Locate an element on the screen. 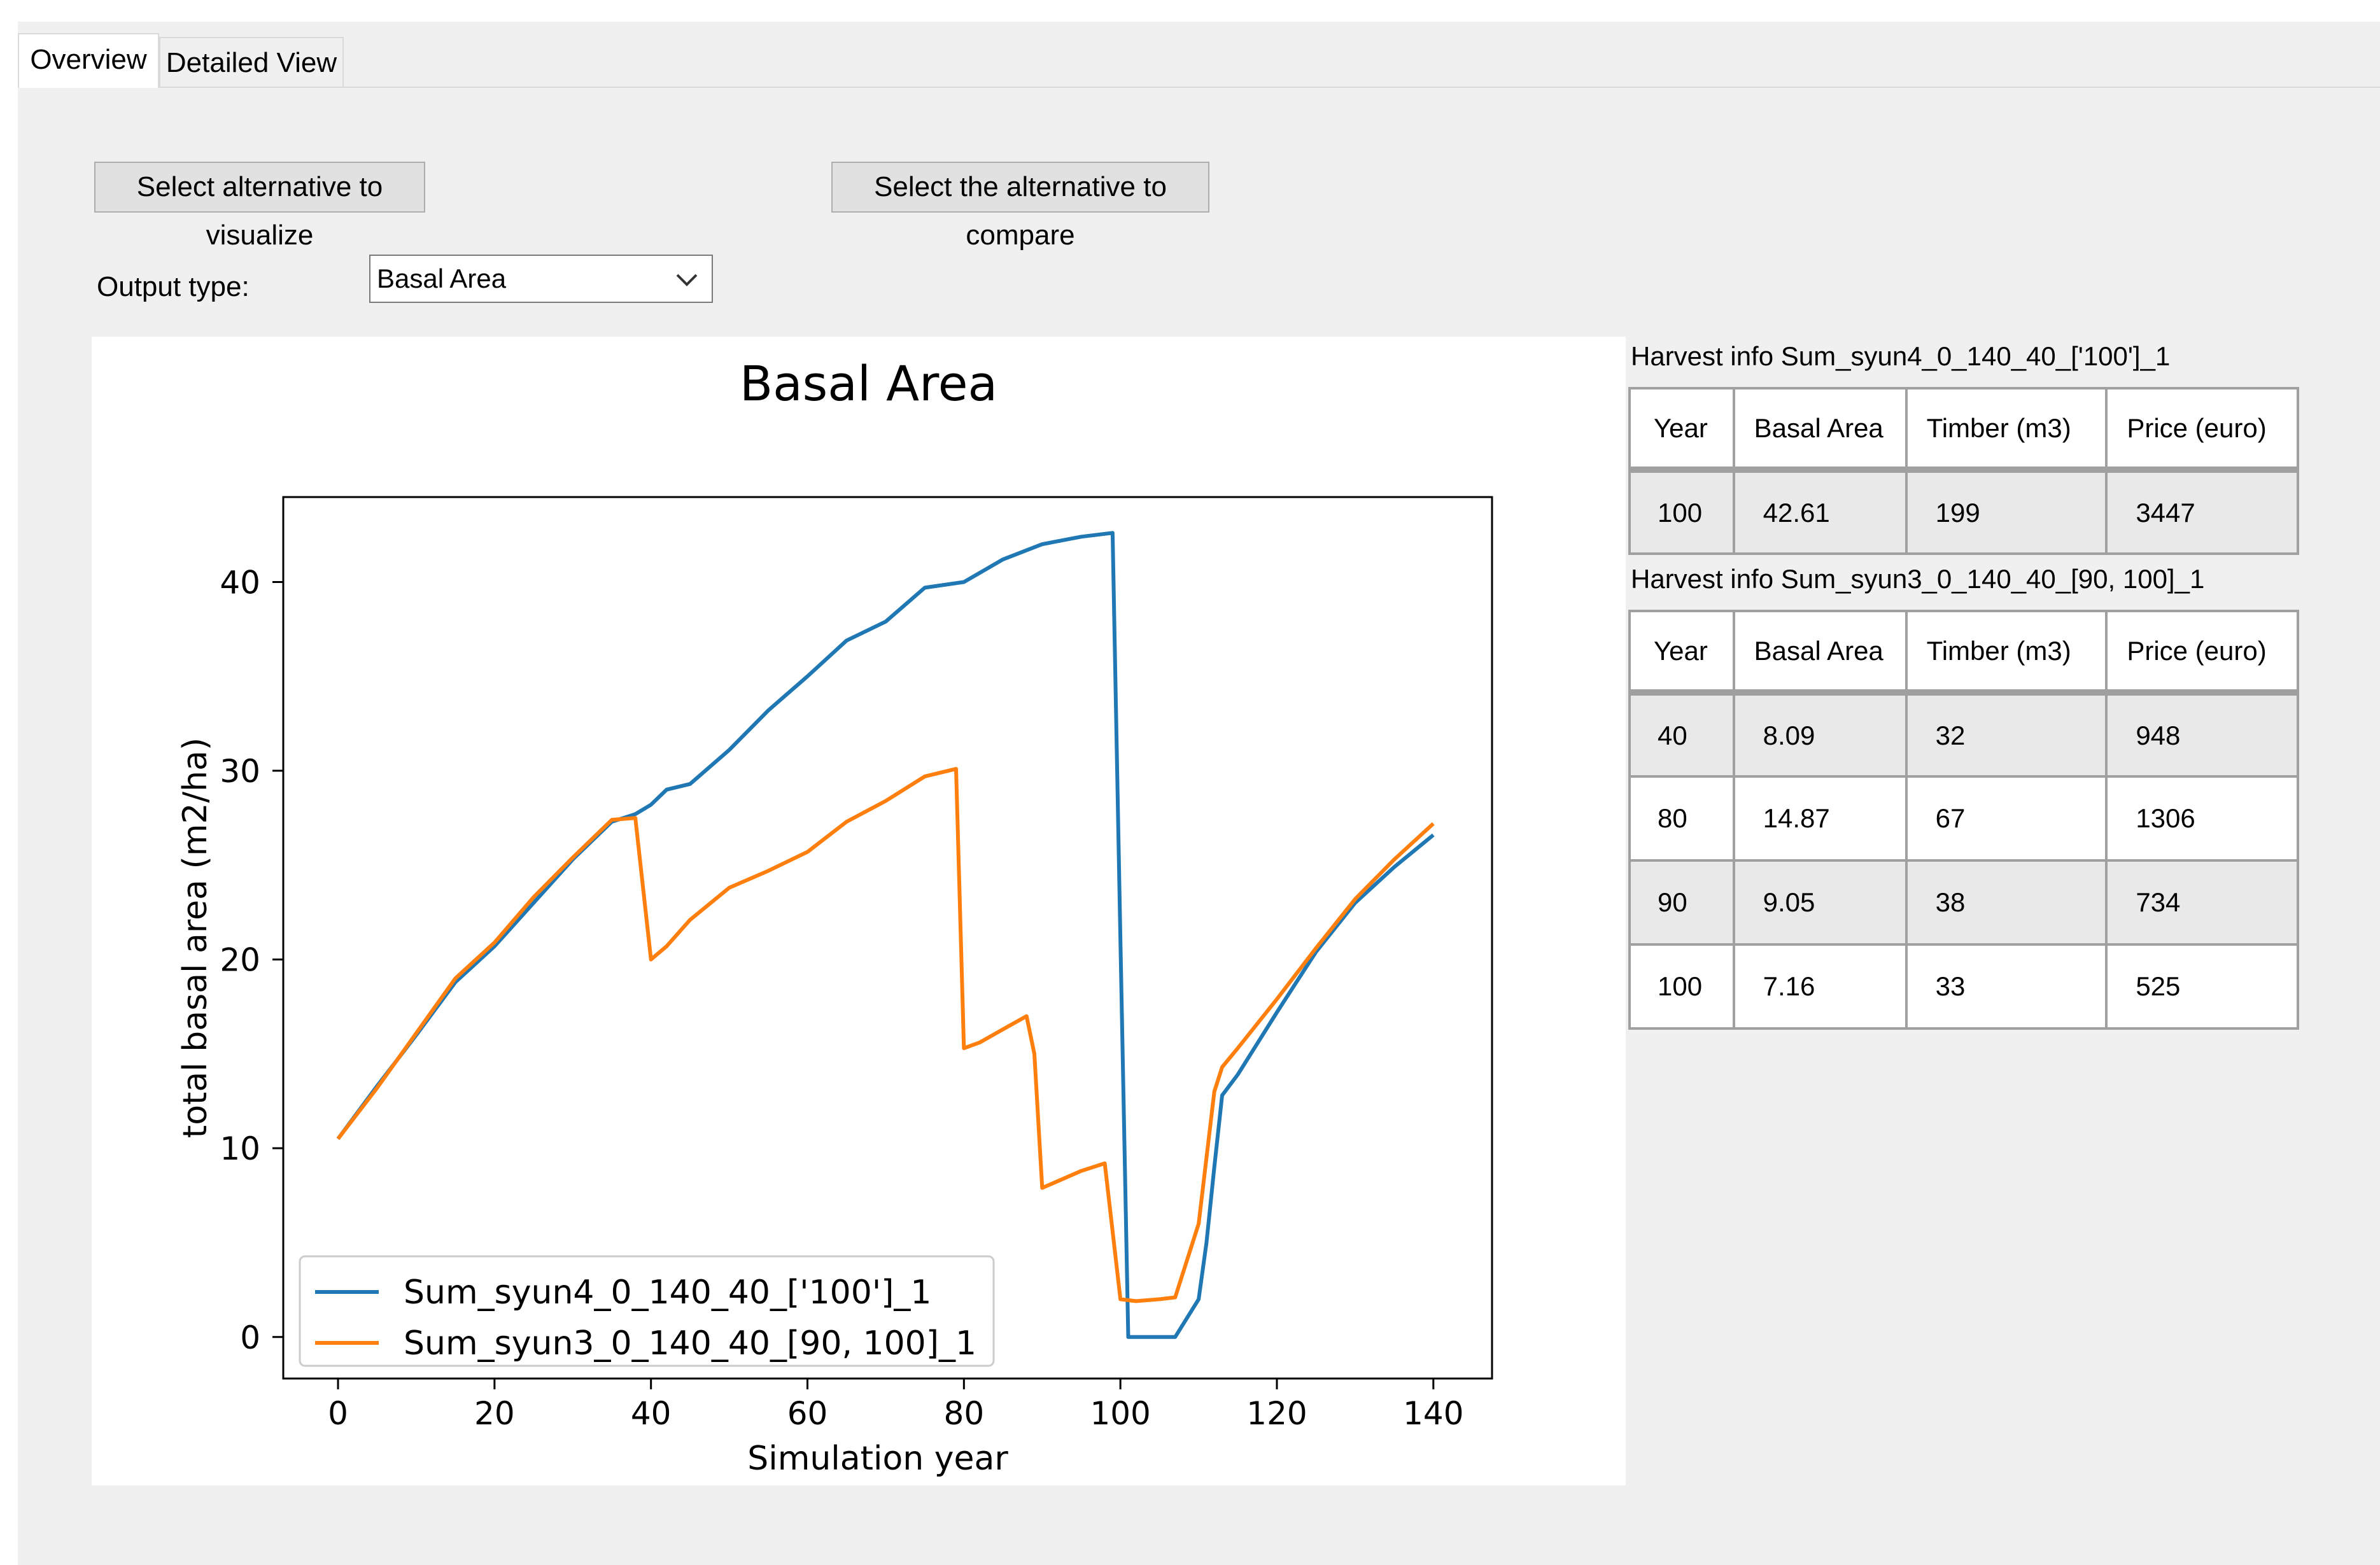  table-cell: 80 is located at coordinates (1681, 819).